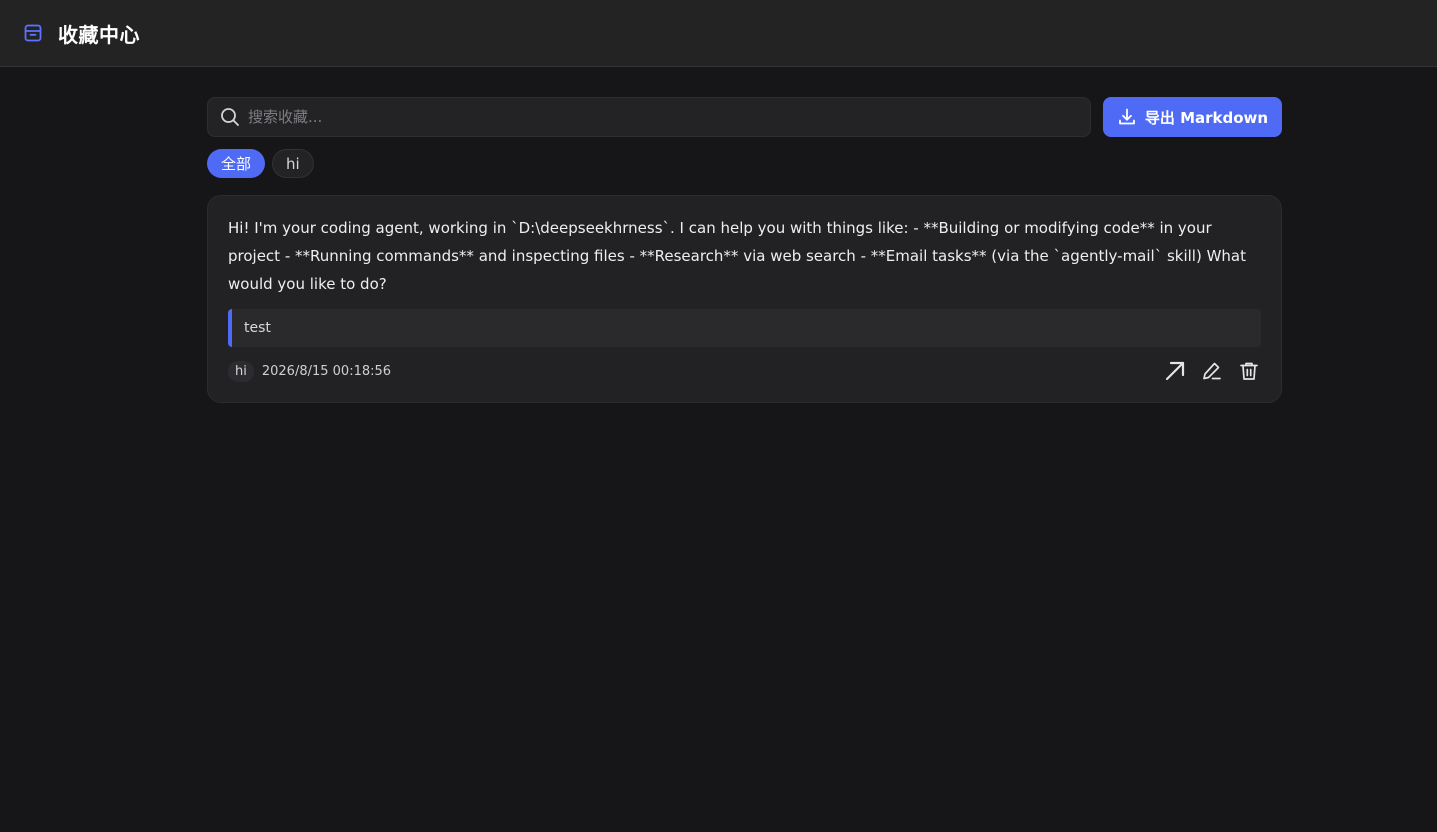 The image size is (1437, 832). I want to click on export-button-label: 导出 Markdown, so click(1206, 117).